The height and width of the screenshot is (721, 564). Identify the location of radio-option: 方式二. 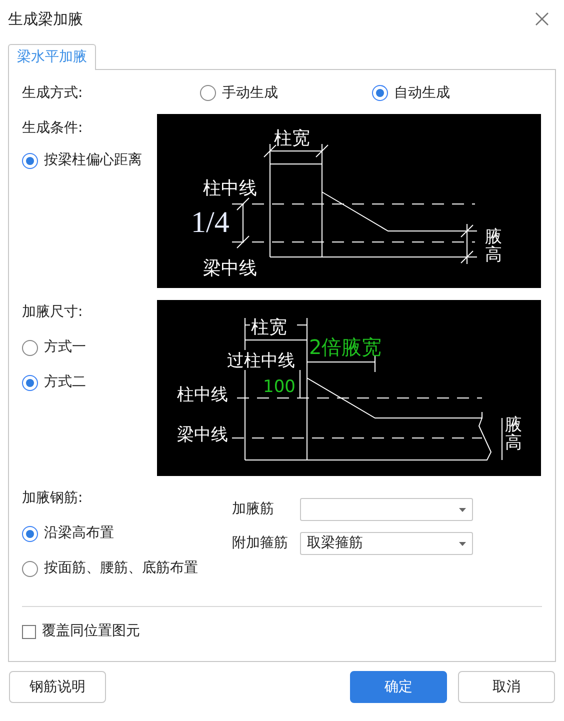
(89, 382).